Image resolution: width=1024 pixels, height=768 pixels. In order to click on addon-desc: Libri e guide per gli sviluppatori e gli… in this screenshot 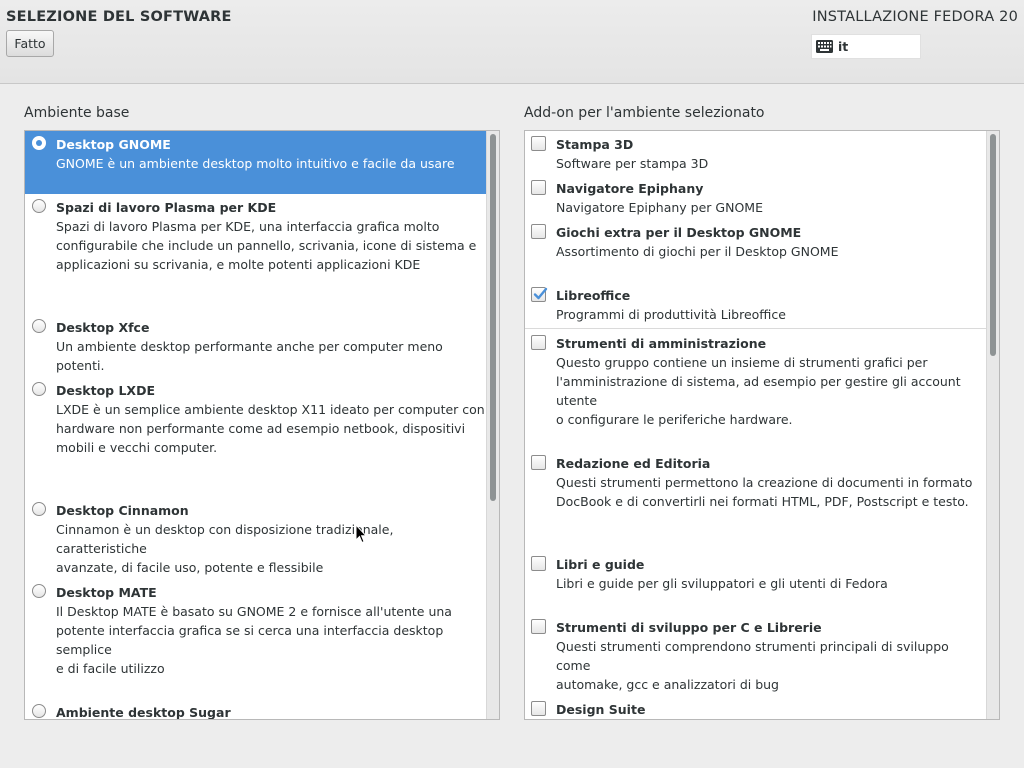, I will do `click(722, 583)`.